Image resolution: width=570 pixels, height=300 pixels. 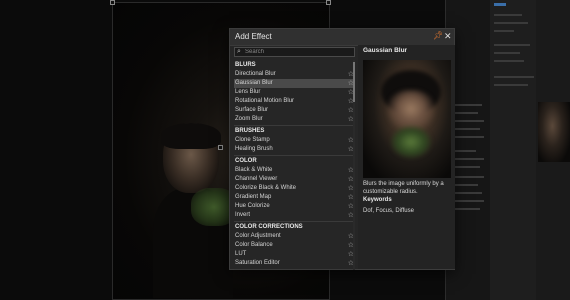 I want to click on effect-item-label: LUT, so click(x=241, y=254).